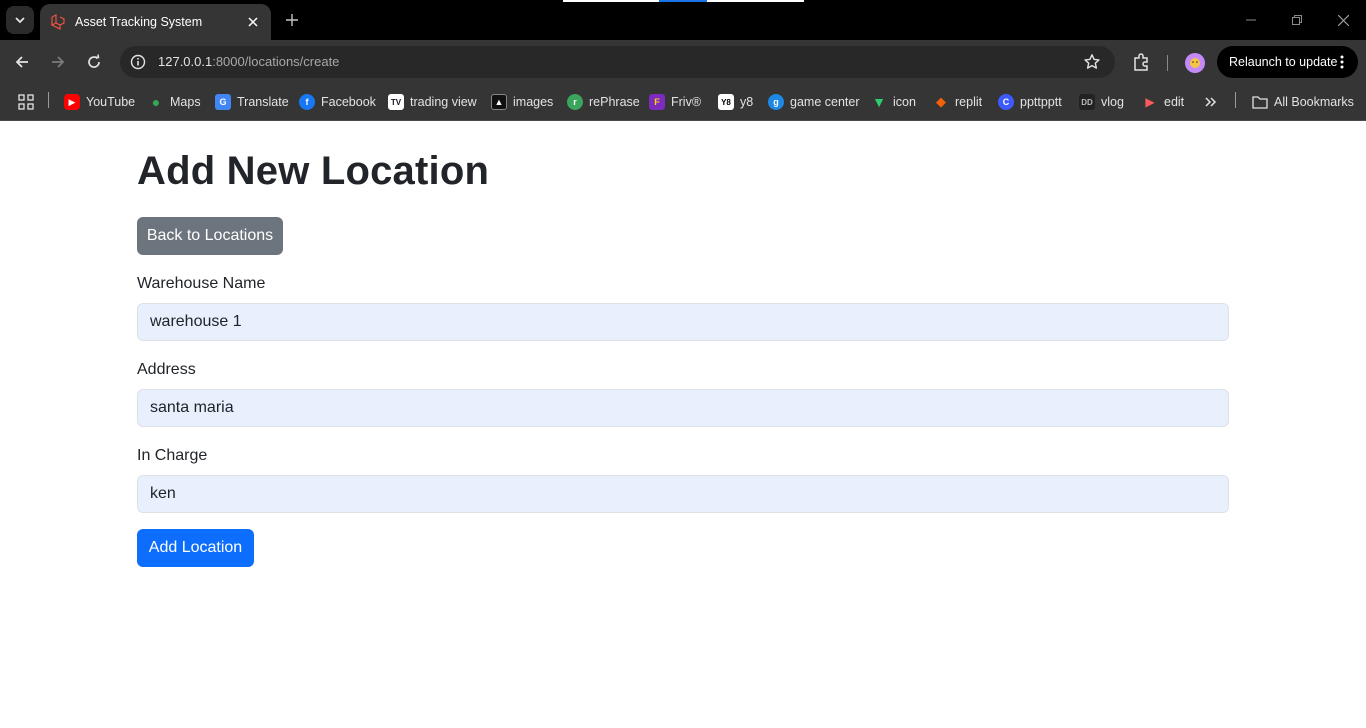  Describe the element at coordinates (686, 102) in the screenshot. I see `bookmark-label: Friv®` at that location.